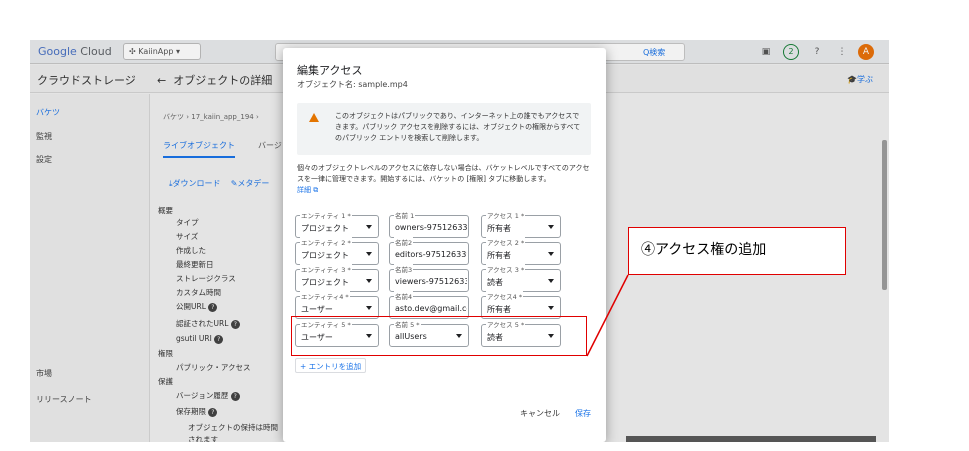 Image resolution: width=969 pixels, height=451 pixels. I want to click on annotation-callout: ④アクセス権の追加, so click(737, 251).